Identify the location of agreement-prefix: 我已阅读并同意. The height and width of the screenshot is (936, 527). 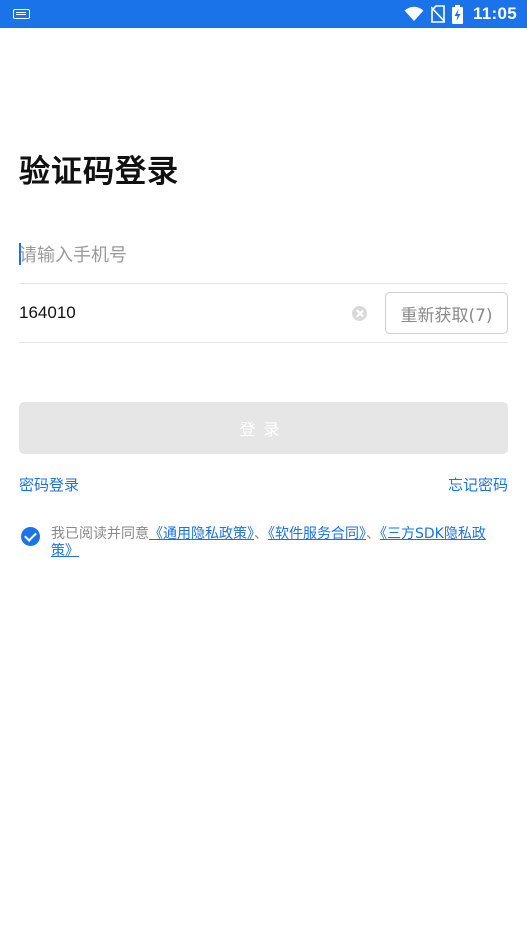
(100, 534).